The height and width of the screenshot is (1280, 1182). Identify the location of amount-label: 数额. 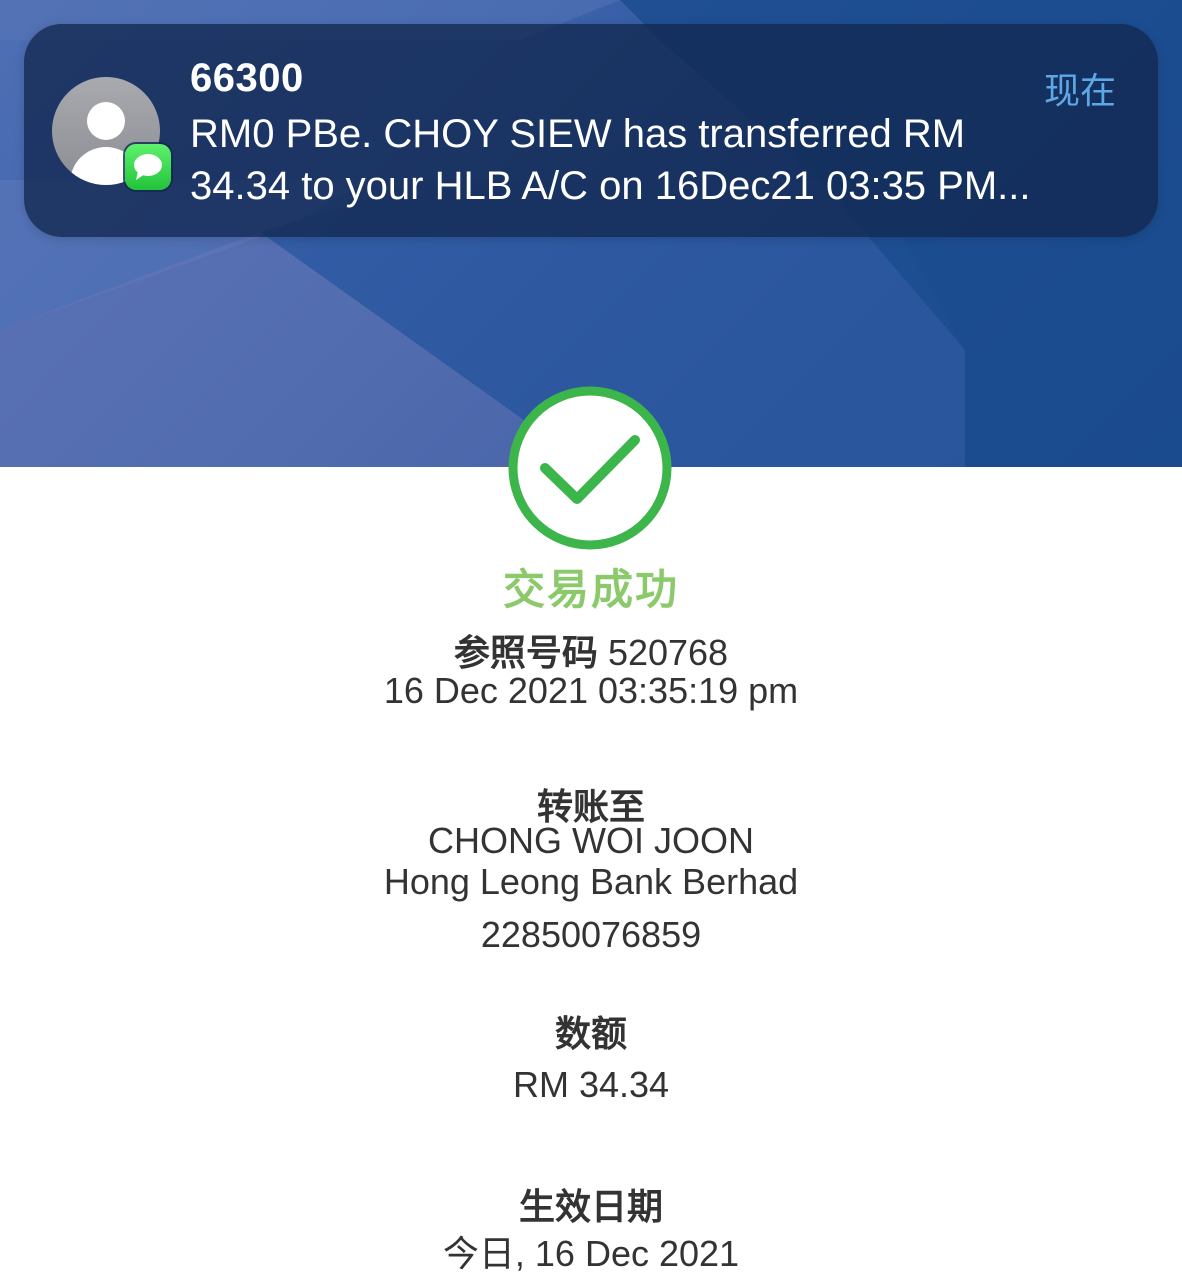
(590, 1034).